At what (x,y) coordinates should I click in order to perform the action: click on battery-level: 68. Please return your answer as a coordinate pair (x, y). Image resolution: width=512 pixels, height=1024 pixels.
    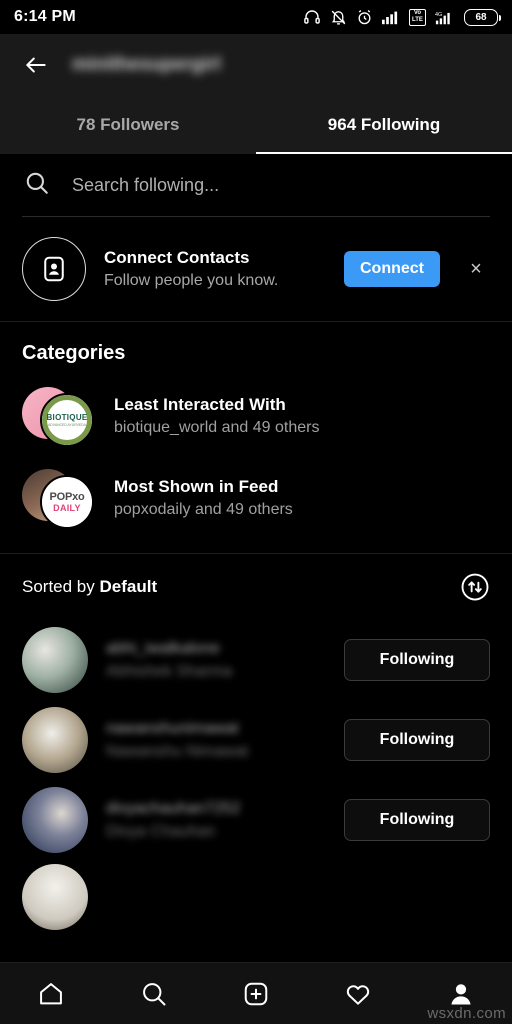
    Looking at the image, I should click on (481, 17).